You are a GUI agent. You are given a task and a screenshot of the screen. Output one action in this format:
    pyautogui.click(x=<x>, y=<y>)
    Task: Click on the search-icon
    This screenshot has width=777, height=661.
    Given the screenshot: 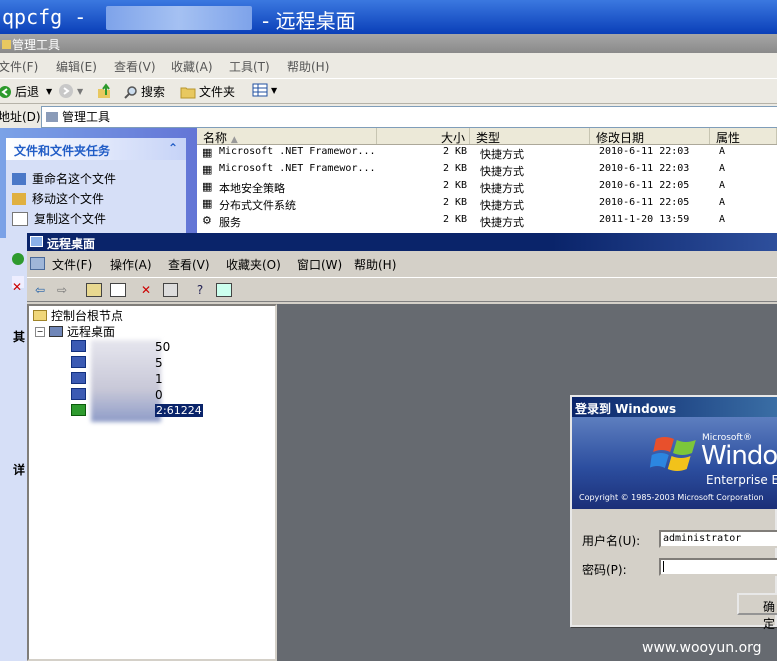 What is the action you would take?
    pyautogui.click(x=130, y=92)
    